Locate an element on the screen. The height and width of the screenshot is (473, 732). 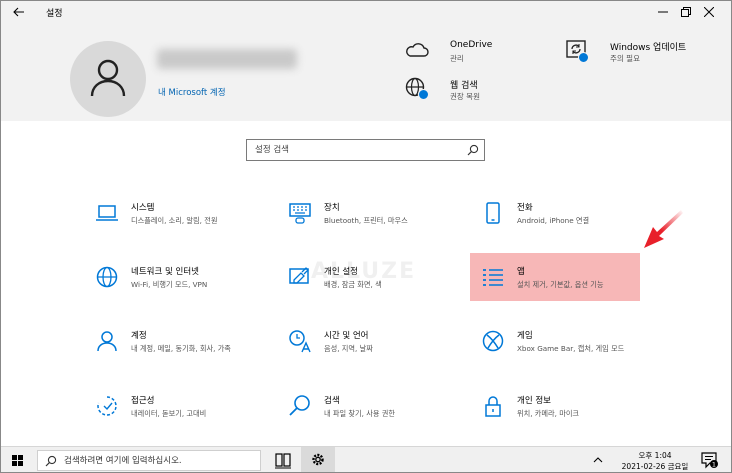
close-icon is located at coordinates (709, 12).